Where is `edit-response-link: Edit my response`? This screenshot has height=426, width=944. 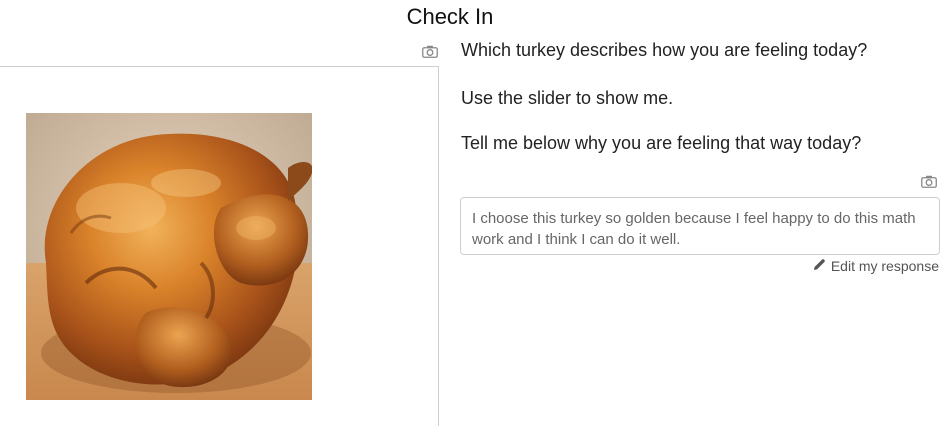 edit-response-link: Edit my response is located at coordinates (876, 266).